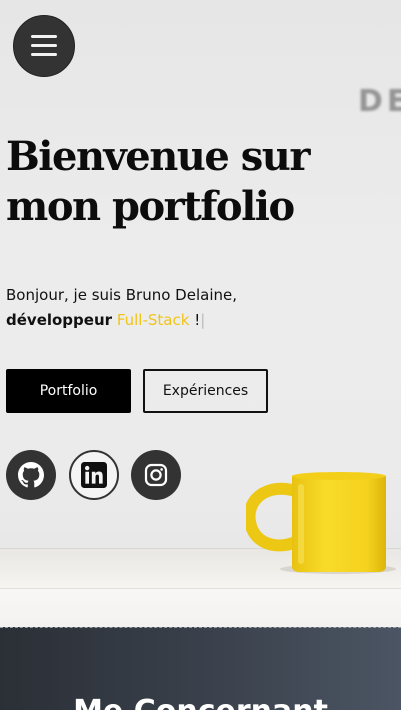 Image resolution: width=401 pixels, height=710 pixels. Describe the element at coordinates (68, 391) in the screenshot. I see `portfolio-button: Portfolio` at that location.